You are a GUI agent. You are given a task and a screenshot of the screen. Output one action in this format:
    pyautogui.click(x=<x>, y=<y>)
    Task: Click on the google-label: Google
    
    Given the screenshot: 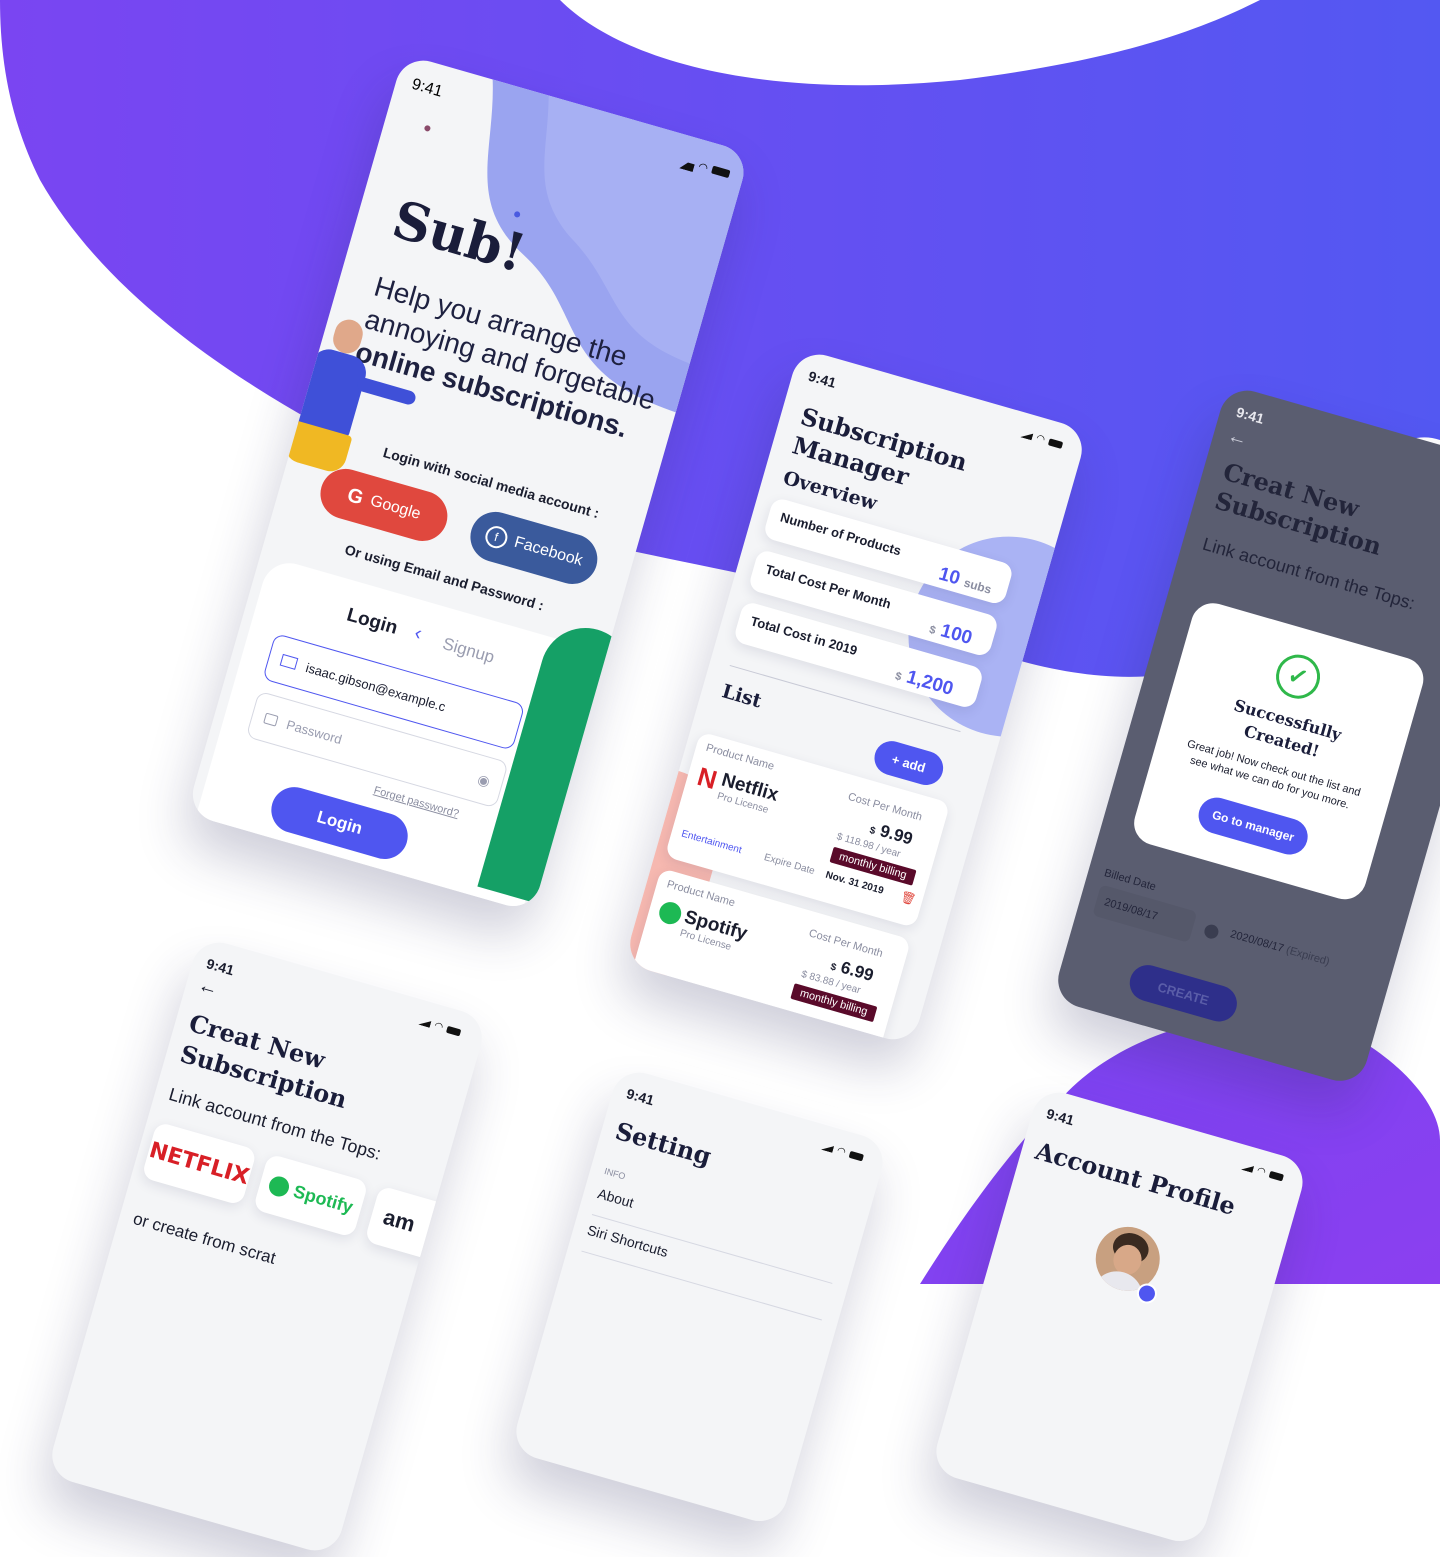 What is the action you would take?
    pyautogui.click(x=395, y=507)
    